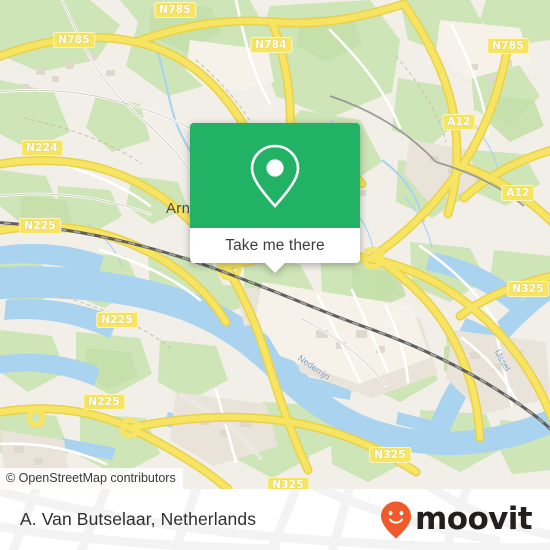 Image resolution: width=550 pixels, height=550 pixels. I want to click on take-me-there-label: Take me there, so click(275, 245).